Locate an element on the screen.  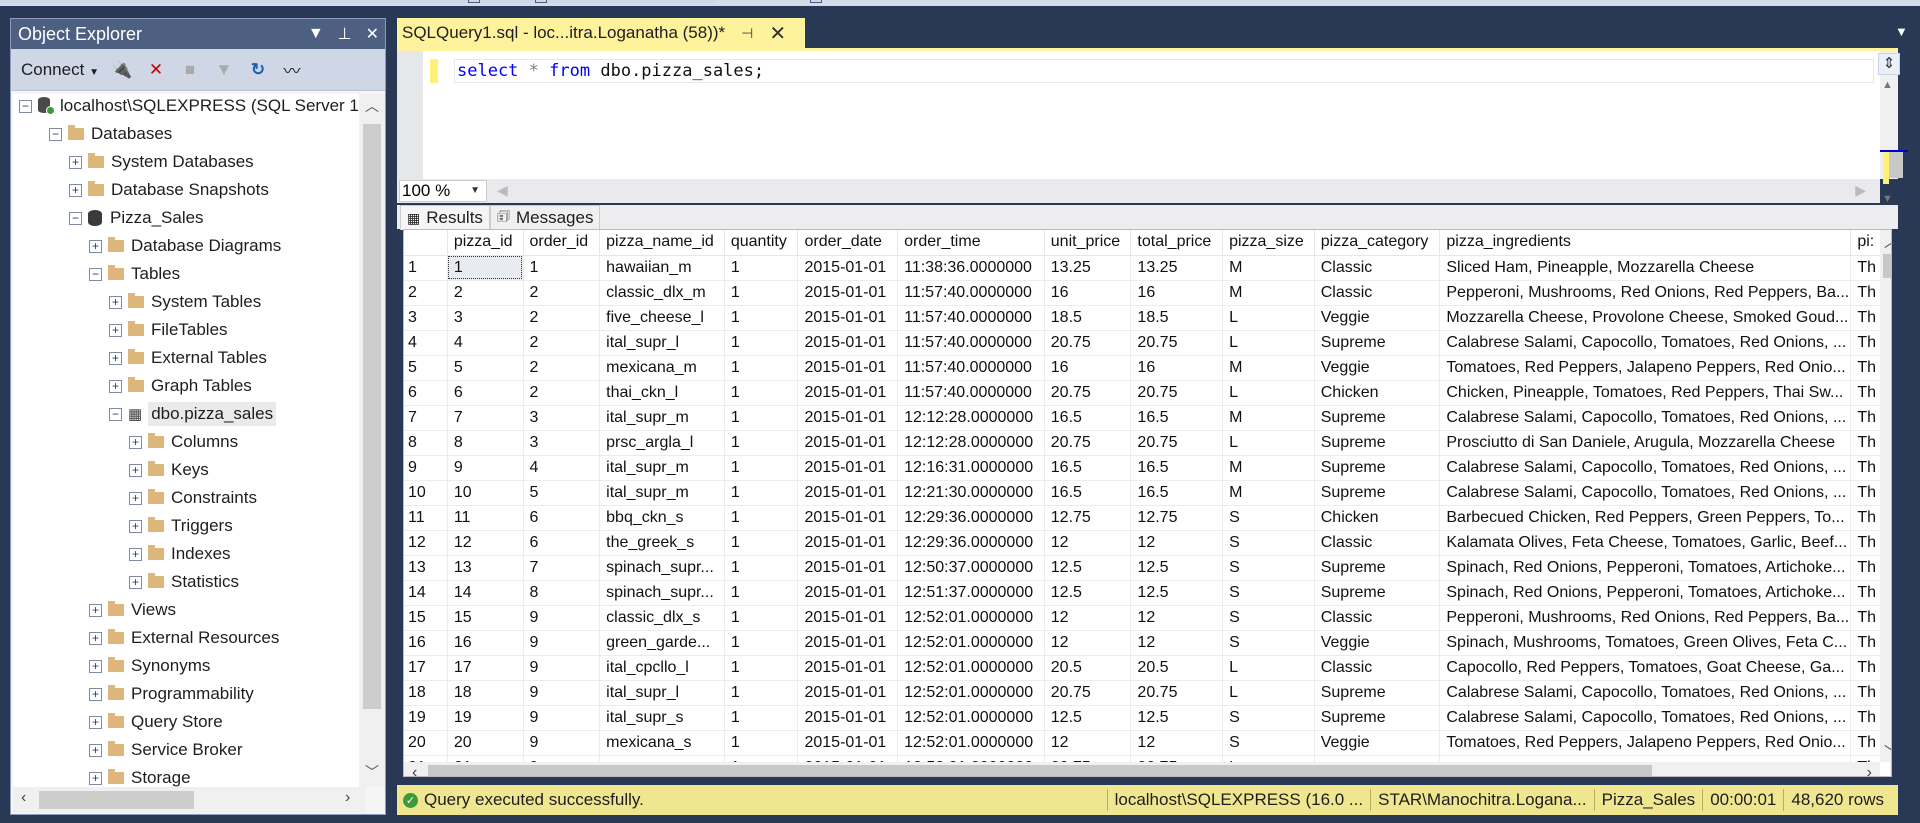
tree-node: + Query Store is located at coordinates (156, 722).